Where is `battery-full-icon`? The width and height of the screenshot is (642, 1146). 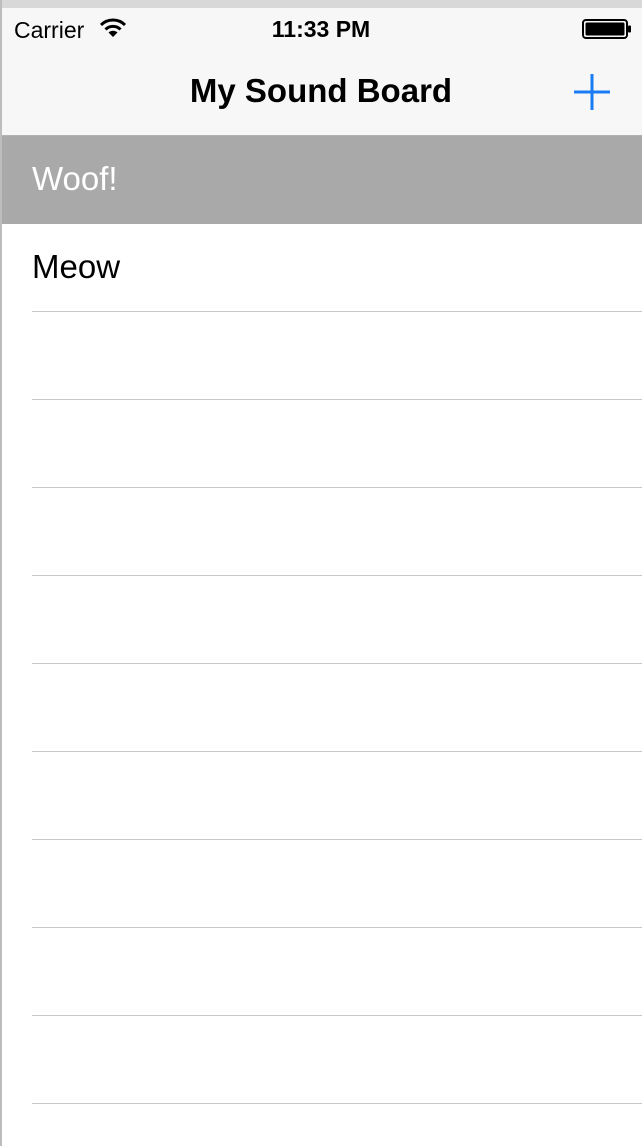 battery-full-icon is located at coordinates (606, 29).